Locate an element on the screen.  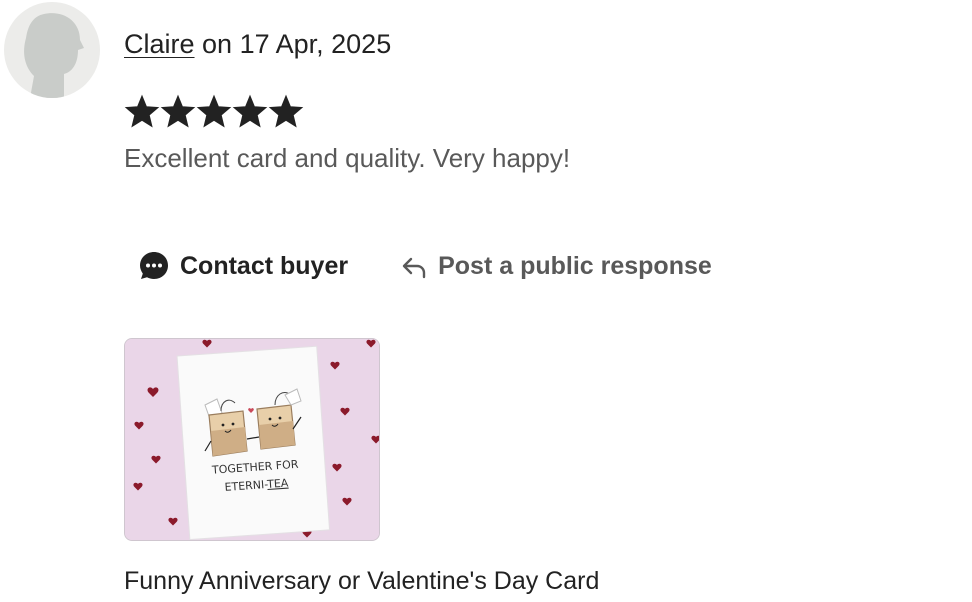
product-thumbnail: TOGETHER FOR ETERNI-TEA is located at coordinates (252, 439).